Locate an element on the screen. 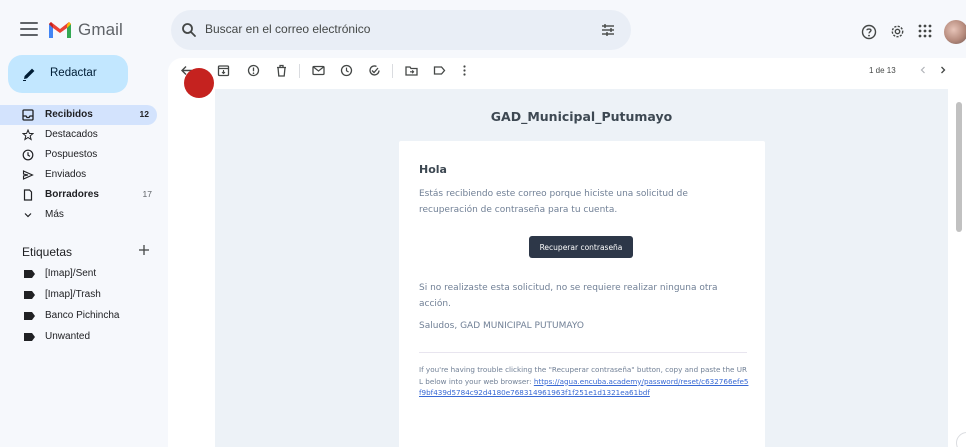 The height and width of the screenshot is (447, 966). compose-button: Redactar is located at coordinates (68, 74).